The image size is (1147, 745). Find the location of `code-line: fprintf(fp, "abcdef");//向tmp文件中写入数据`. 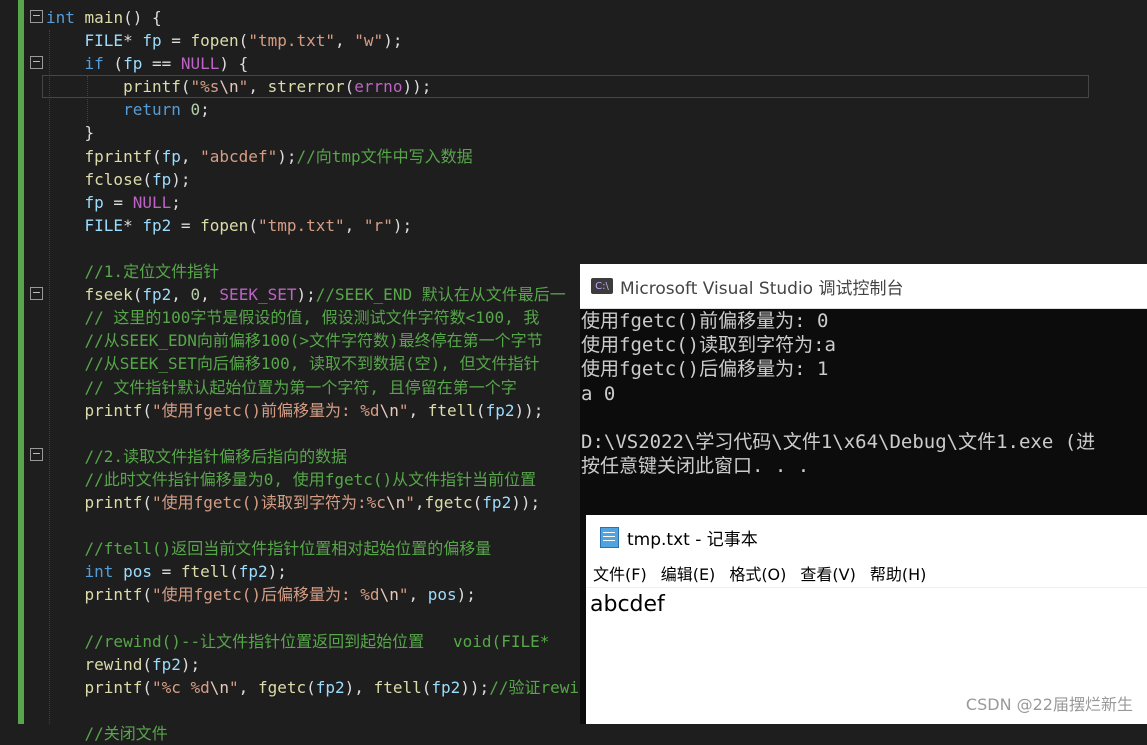

code-line: fprintf(fp, "abcdef");//向tmp文件中写入数据 is located at coordinates (317, 156).